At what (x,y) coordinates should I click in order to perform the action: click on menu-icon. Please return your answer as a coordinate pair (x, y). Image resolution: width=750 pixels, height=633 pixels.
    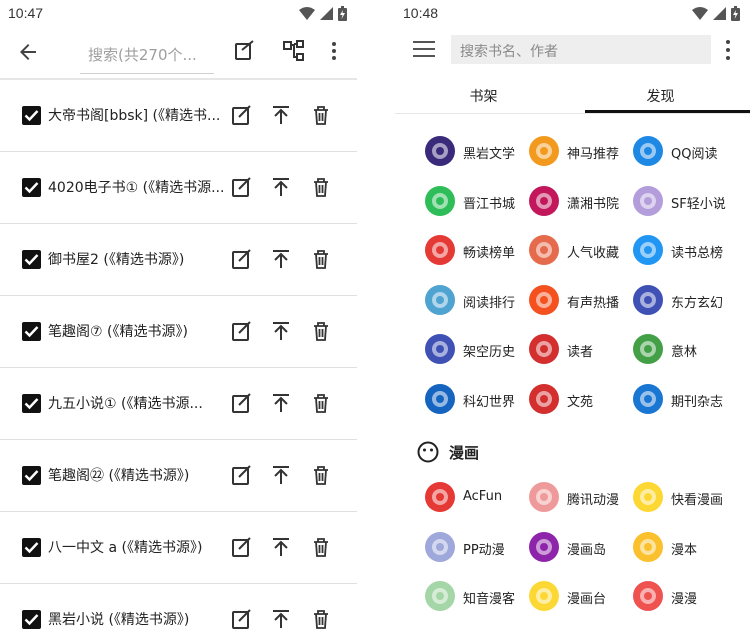
    Looking at the image, I should click on (424, 49).